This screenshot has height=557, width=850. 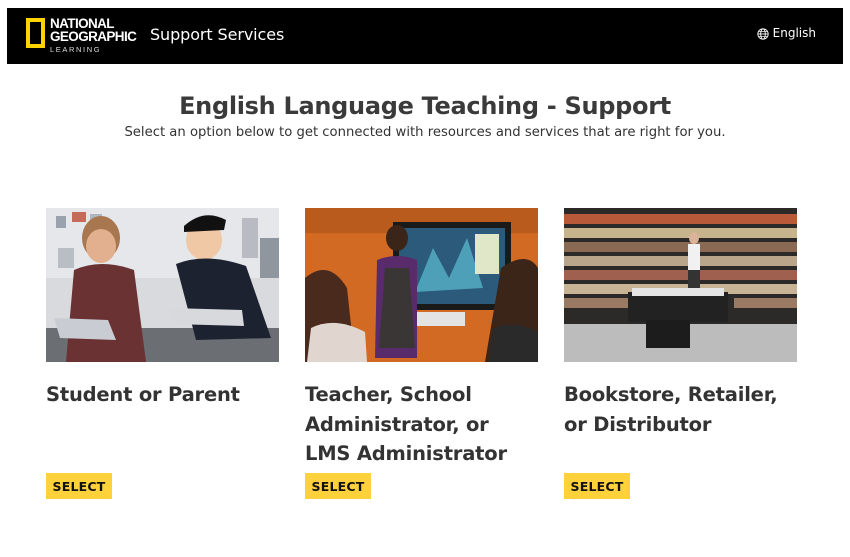 What do you see at coordinates (79, 486) in the screenshot?
I see `select-student-parent-button: SELECT` at bounding box center [79, 486].